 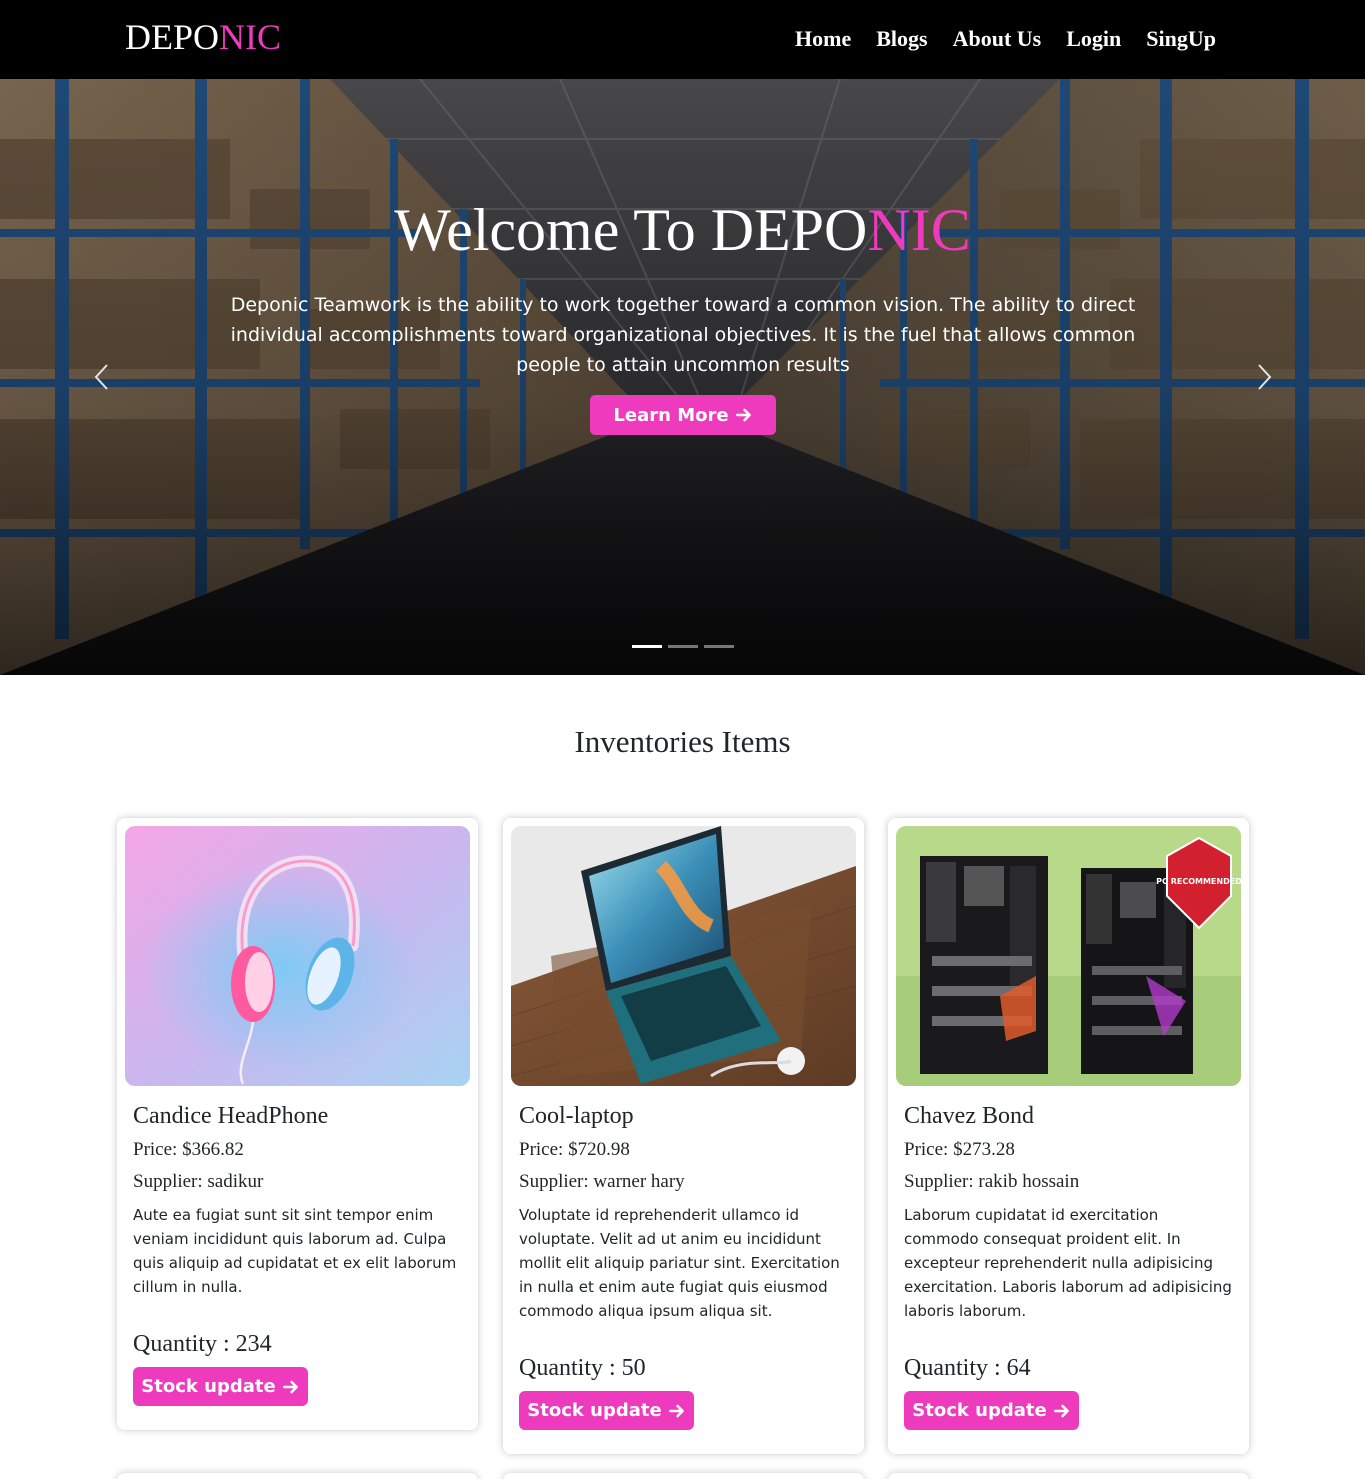 I want to click on item-title: Cool-laptop, so click(x=576, y=1116).